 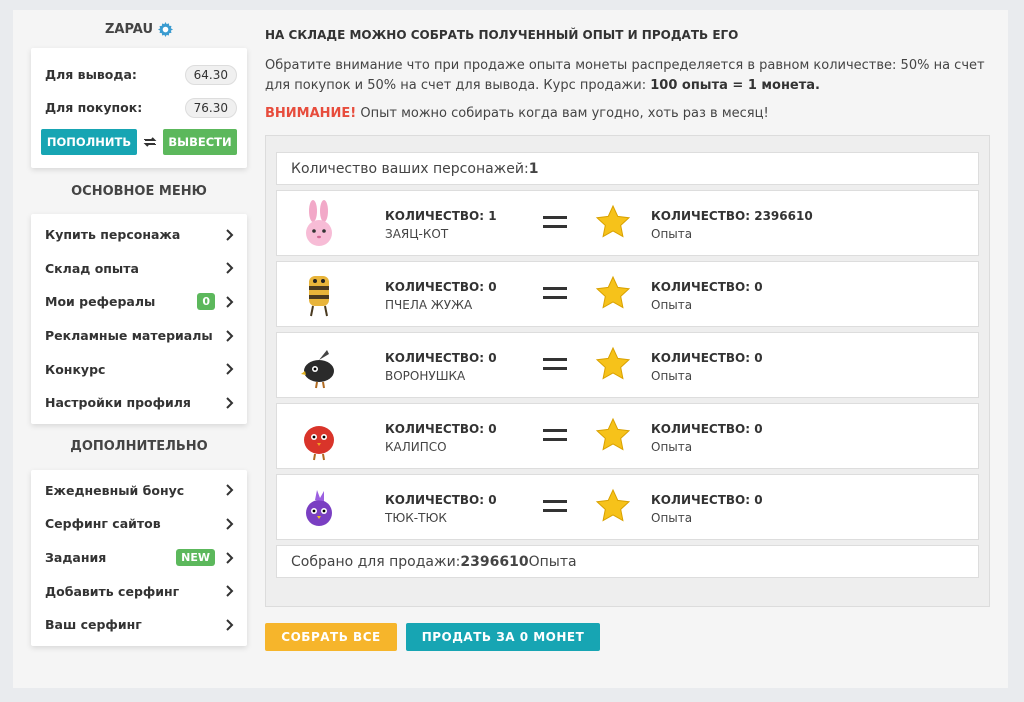 What do you see at coordinates (425, 376) in the screenshot?
I see `pet-name: ВОРОНУШКА` at bounding box center [425, 376].